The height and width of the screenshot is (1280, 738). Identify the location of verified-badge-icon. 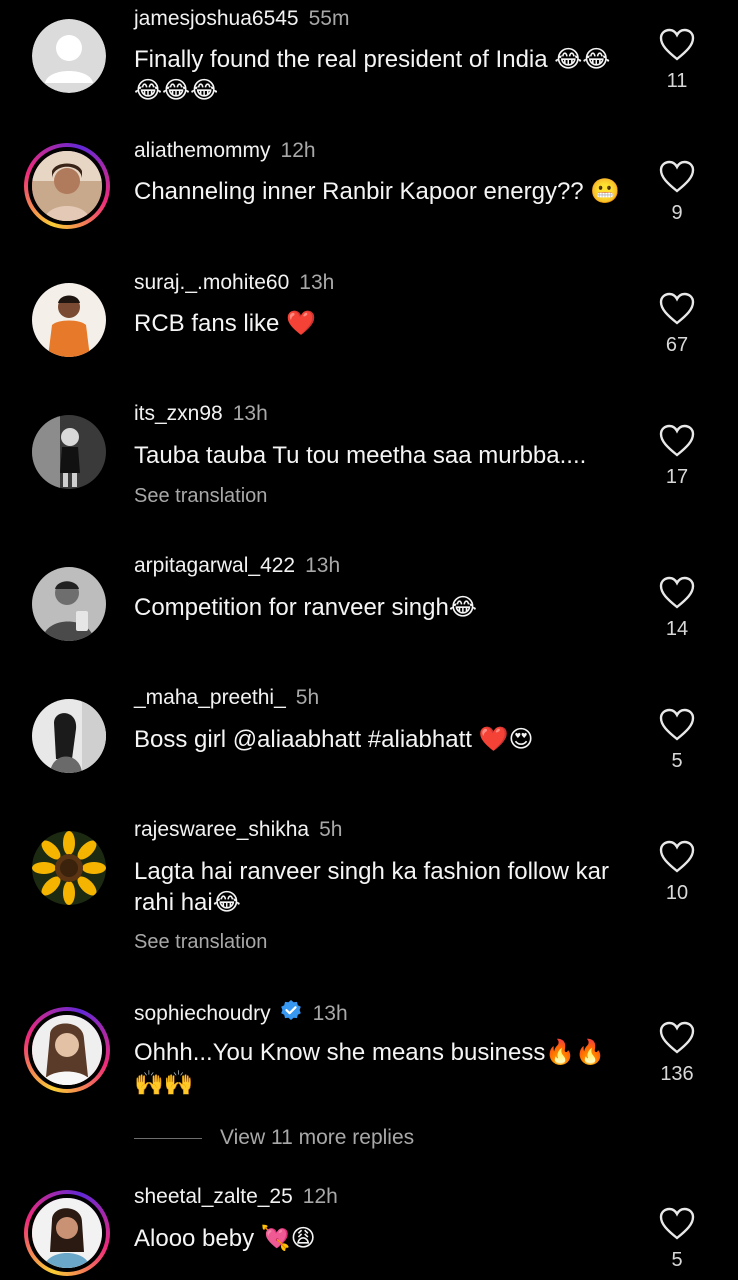
(290, 1010).